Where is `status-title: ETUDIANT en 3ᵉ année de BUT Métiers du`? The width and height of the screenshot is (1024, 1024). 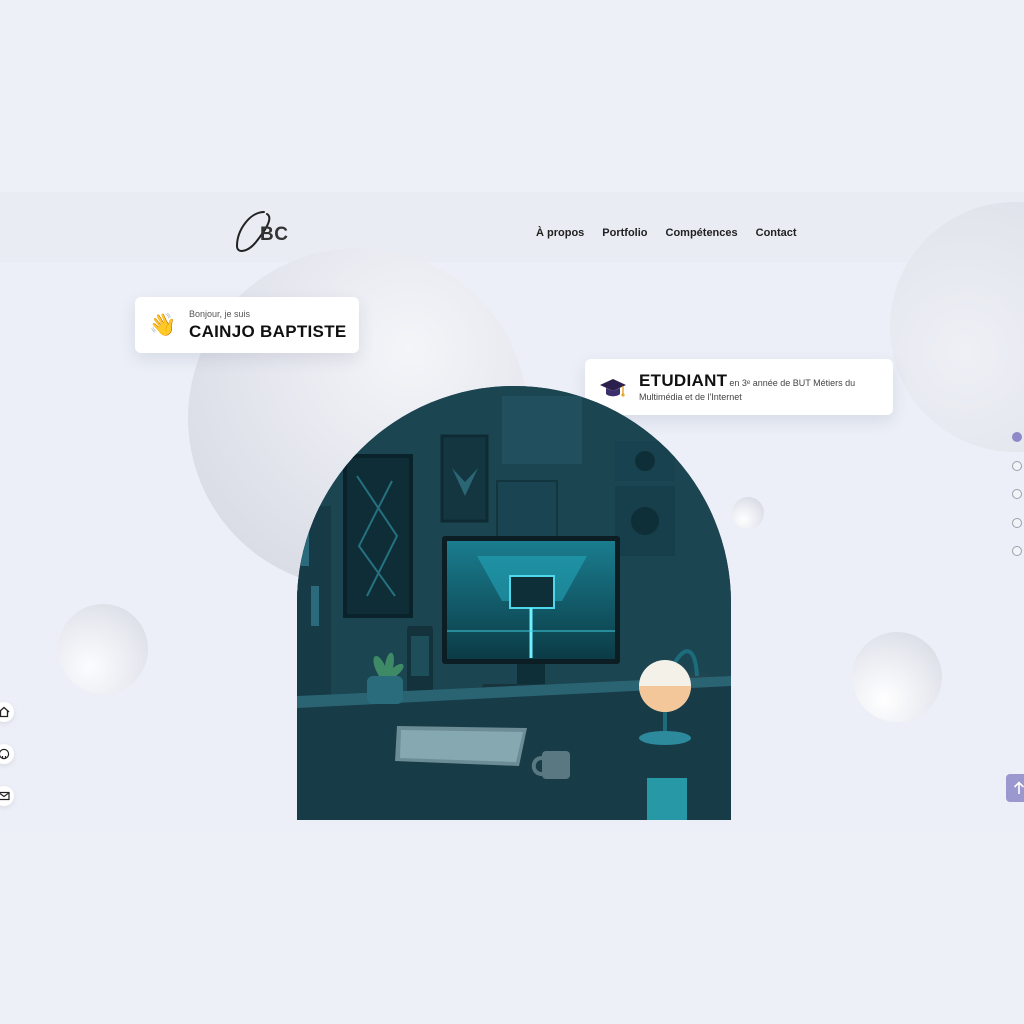 status-title: ETUDIANT en 3ᵉ année de BUT Métiers du is located at coordinates (747, 381).